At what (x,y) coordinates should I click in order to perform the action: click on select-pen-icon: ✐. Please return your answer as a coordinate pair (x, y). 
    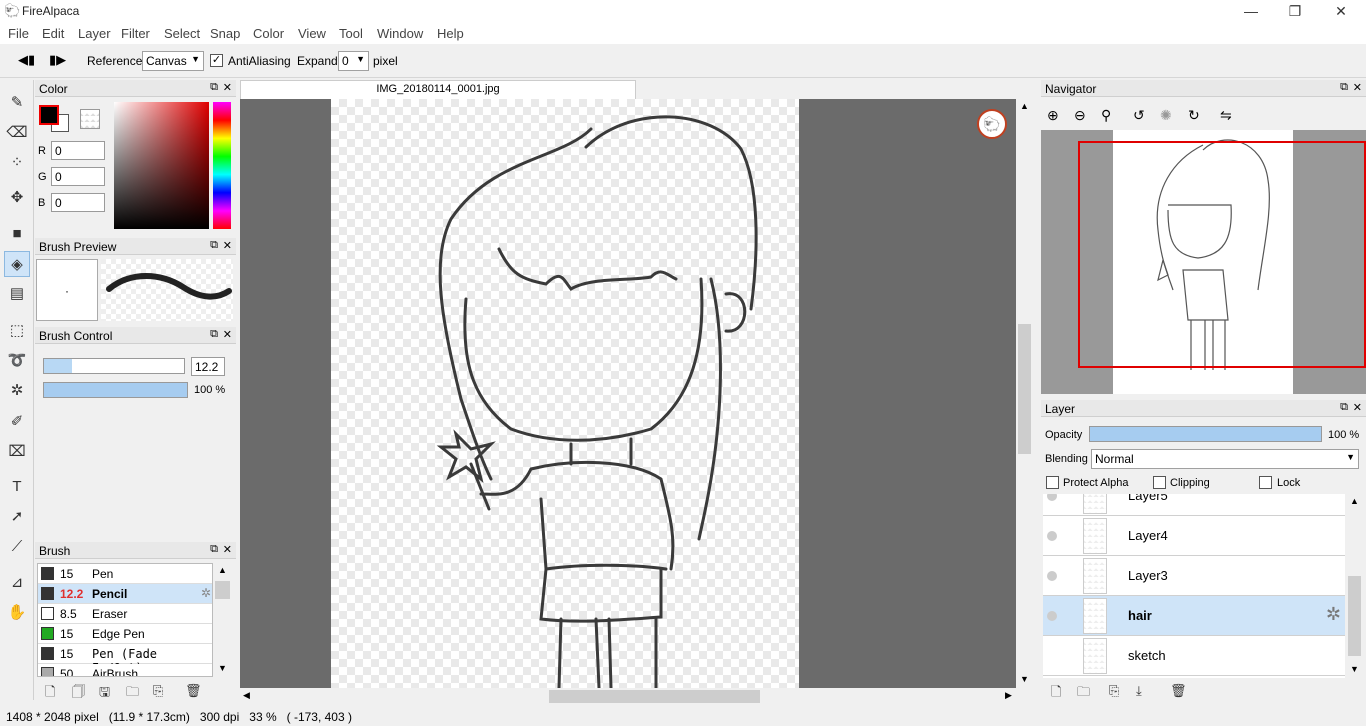
    Looking at the image, I should click on (17, 422).